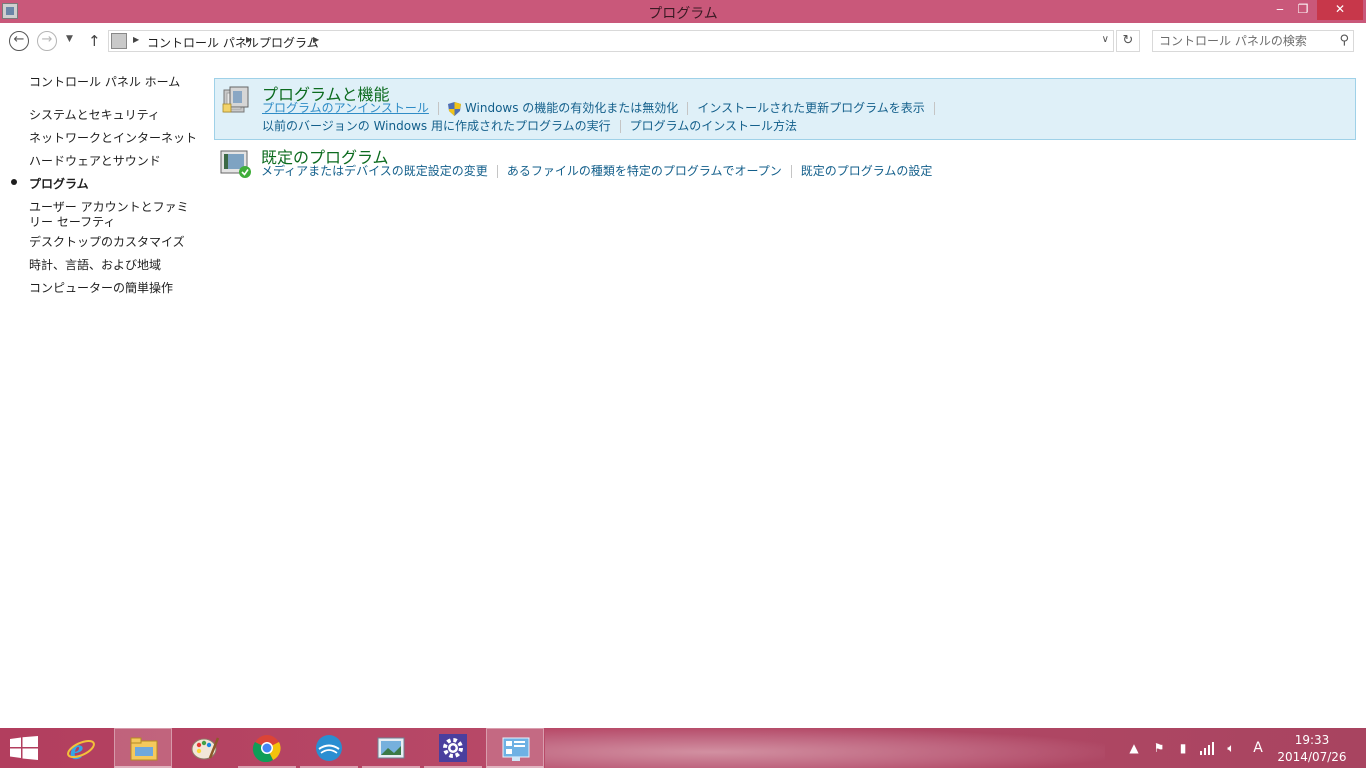  What do you see at coordinates (436, 125) in the screenshot?
I see `compatibility-link: 以前のバージョンの Windows 用に作成されたプログラムの実行` at bounding box center [436, 125].